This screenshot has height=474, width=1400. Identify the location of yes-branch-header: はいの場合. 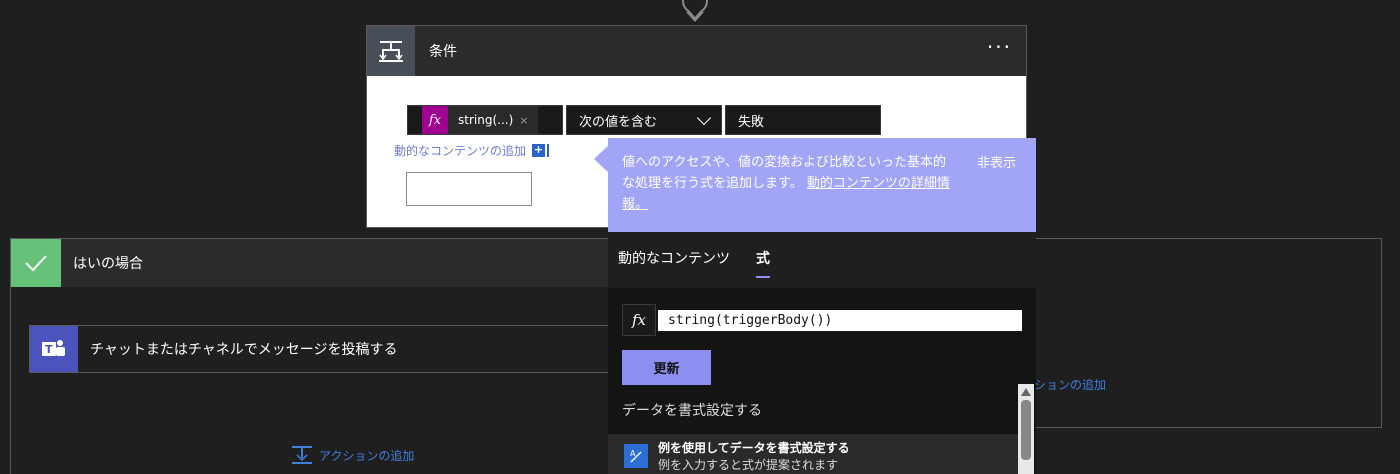
(310, 263).